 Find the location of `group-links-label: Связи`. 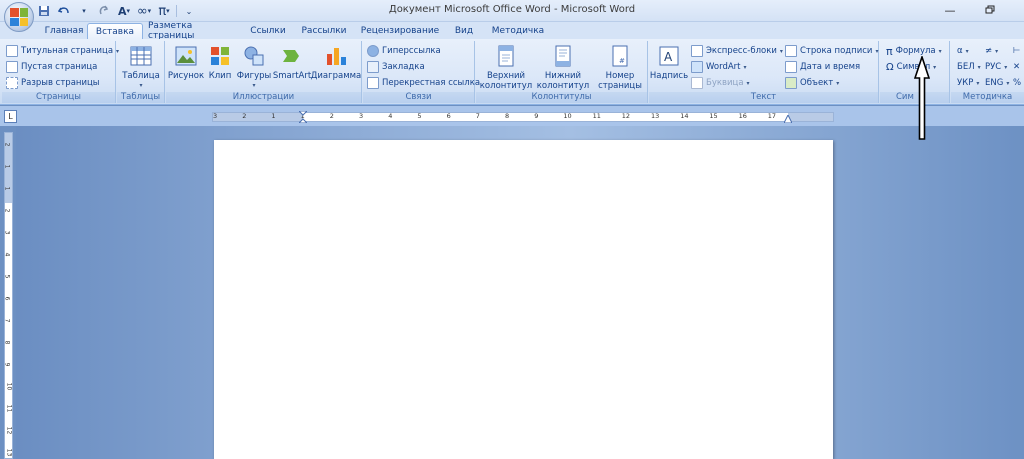

group-links-label: Связи is located at coordinates (418, 97).